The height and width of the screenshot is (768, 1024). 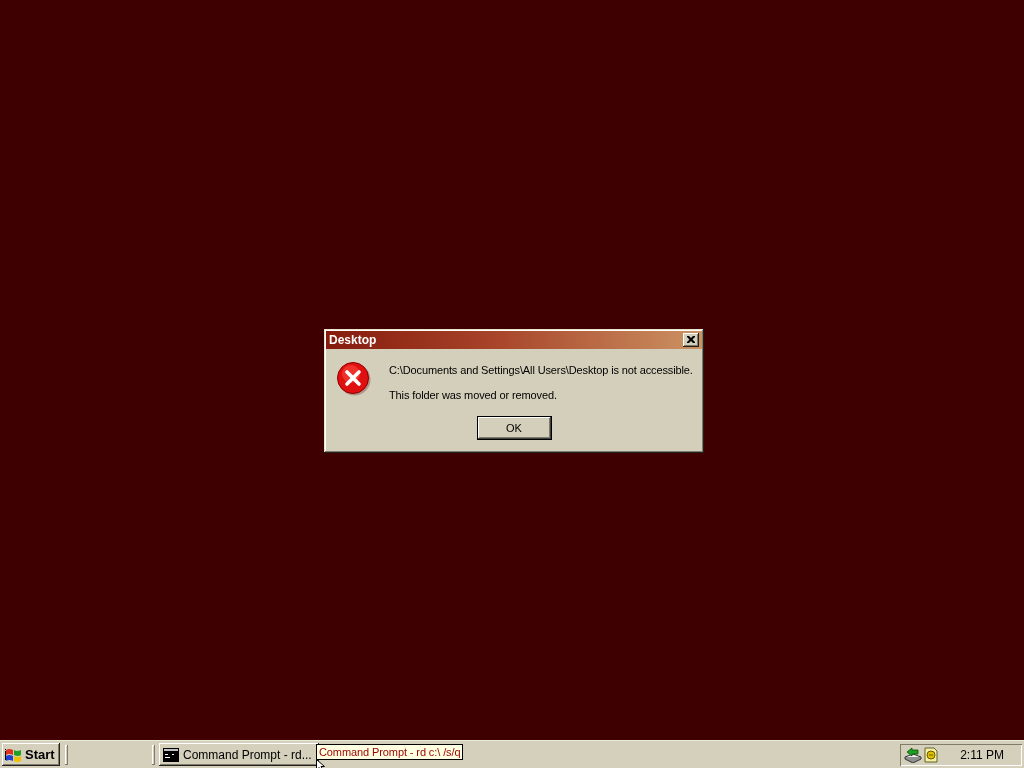 I want to click on console-icon, so click(x=171, y=754).